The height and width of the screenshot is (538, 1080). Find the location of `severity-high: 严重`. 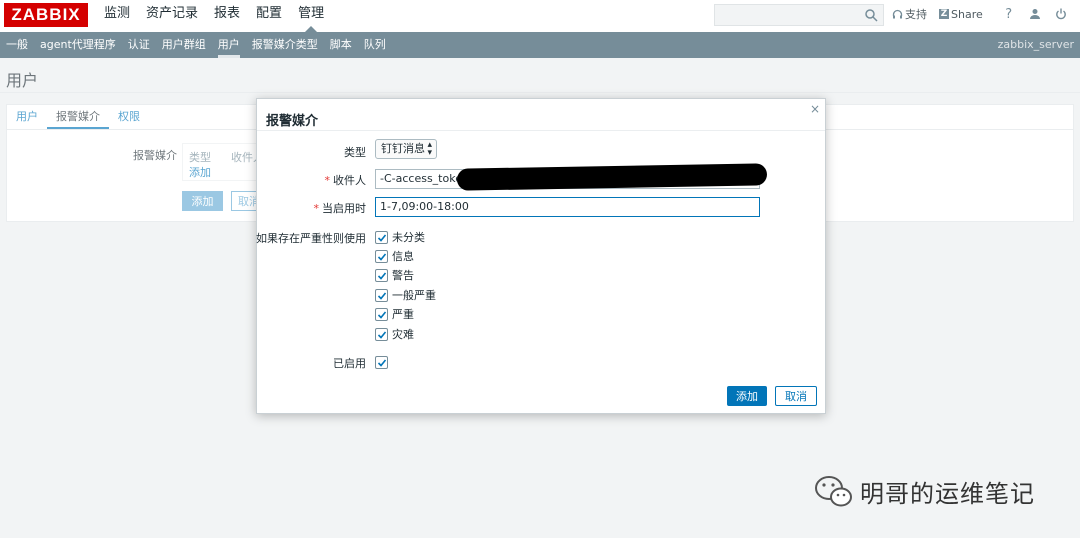

severity-high: 严重 is located at coordinates (394, 314).